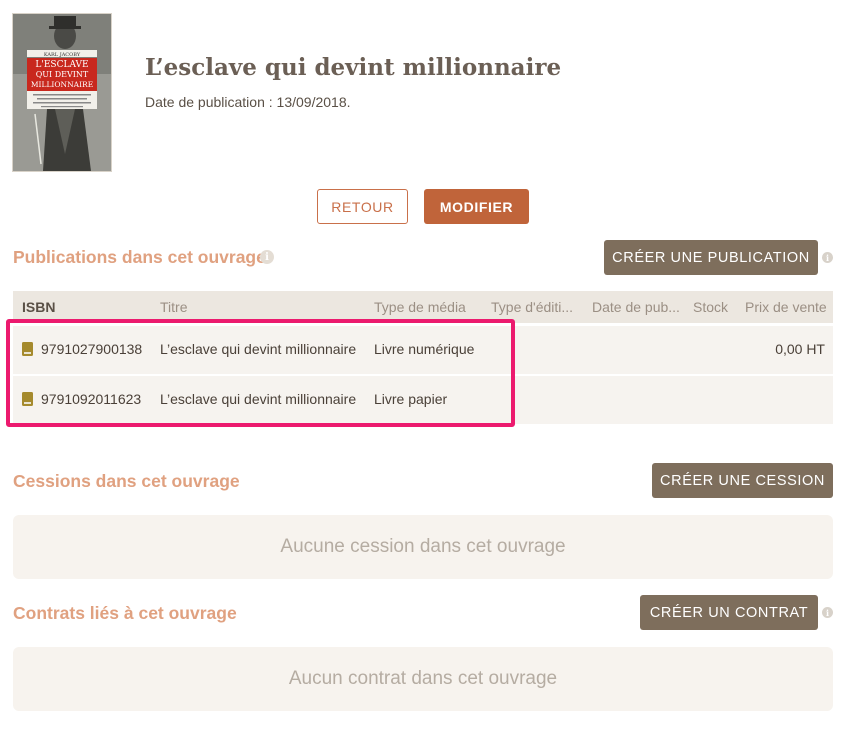 The image size is (850, 734). Describe the element at coordinates (267, 257) in the screenshot. I see `publications-info-icon: i` at that location.